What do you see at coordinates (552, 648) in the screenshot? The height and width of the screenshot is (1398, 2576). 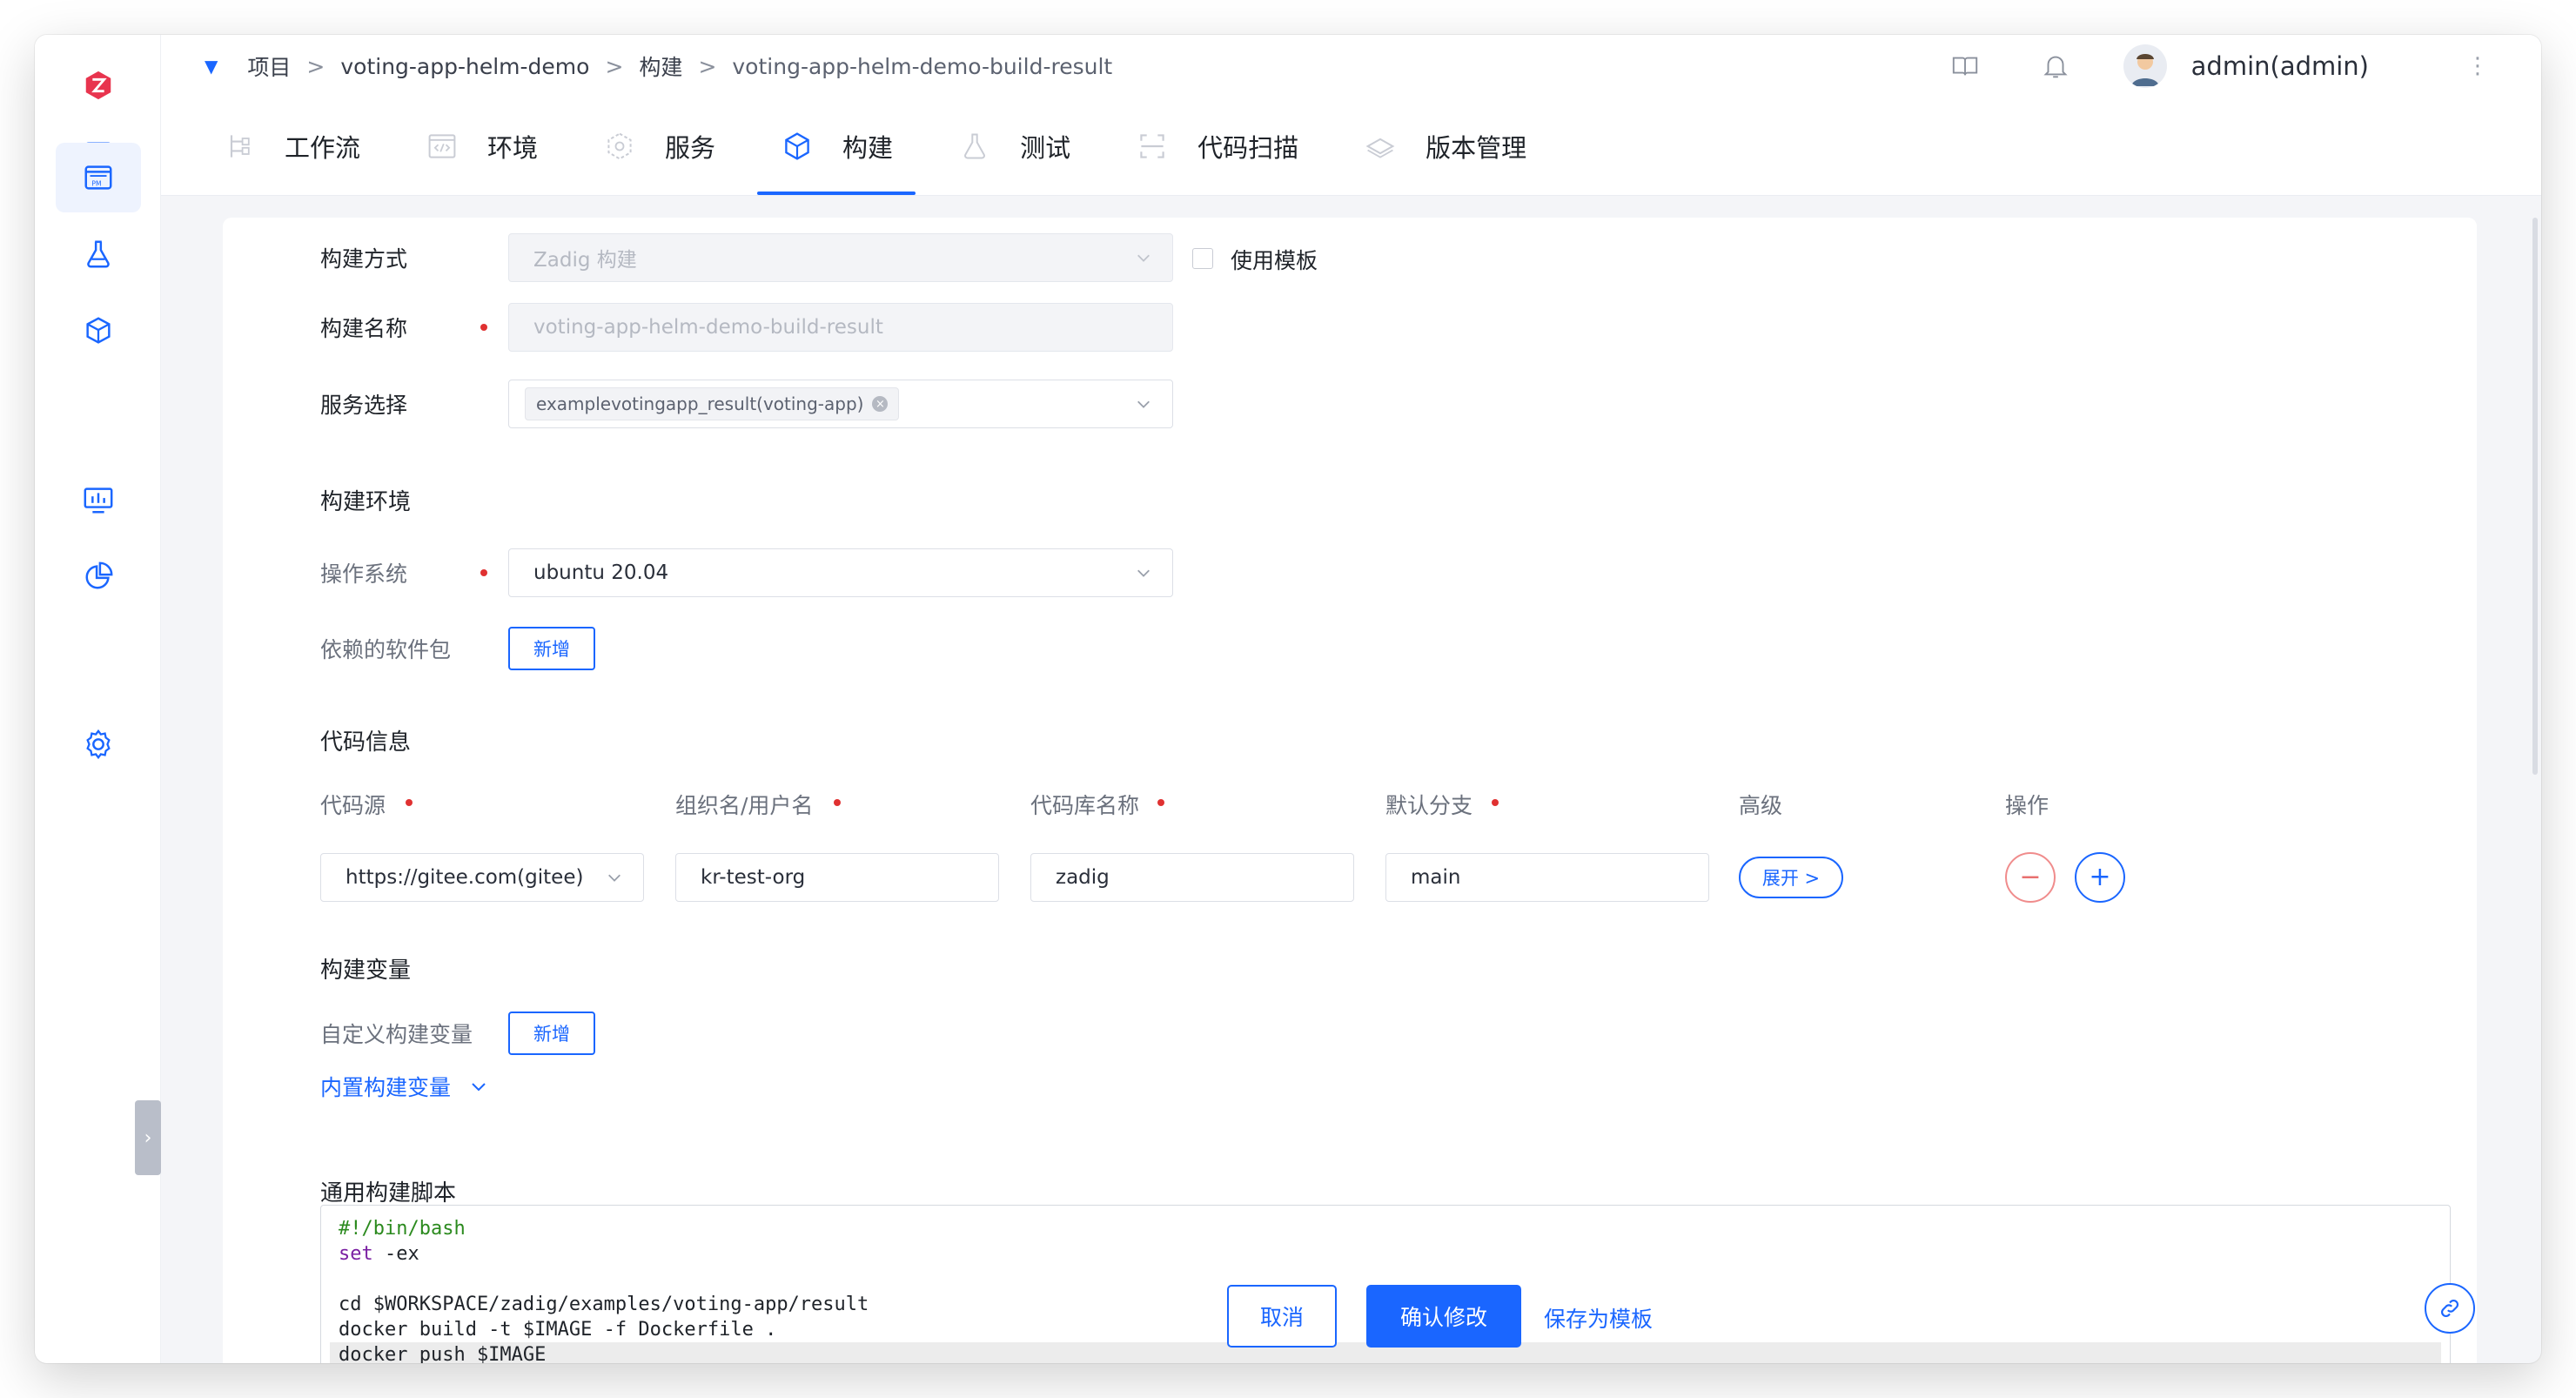 I see `add-deps-button: 新增` at bounding box center [552, 648].